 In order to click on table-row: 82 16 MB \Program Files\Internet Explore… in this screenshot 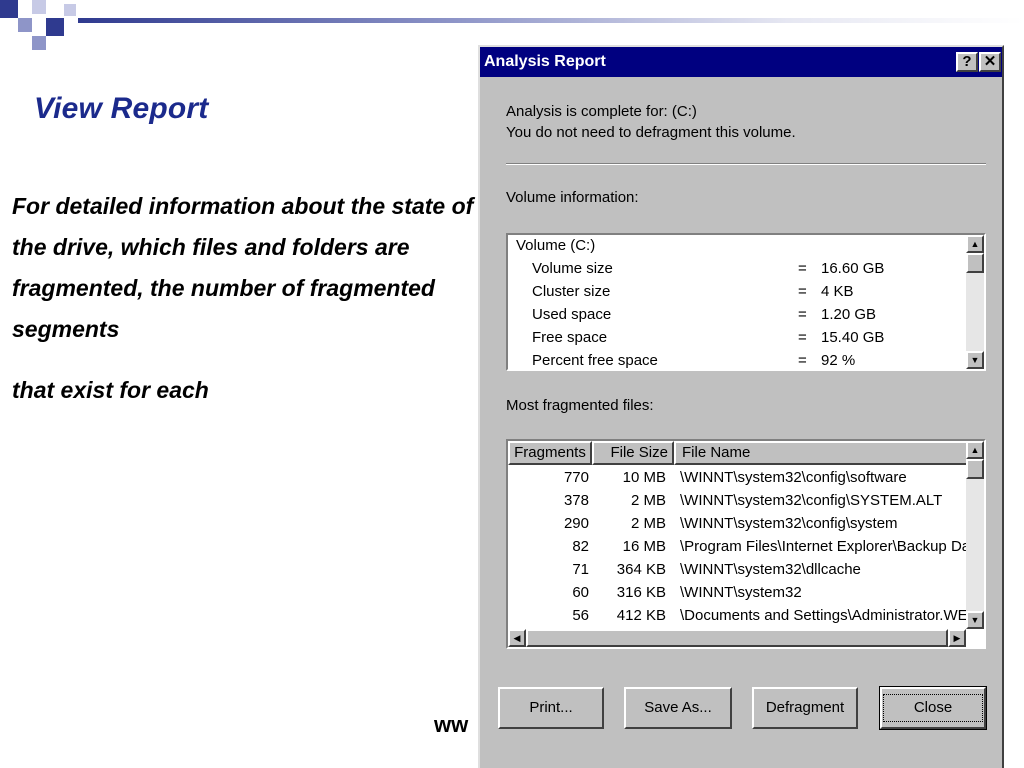, I will do `click(746, 549)`.